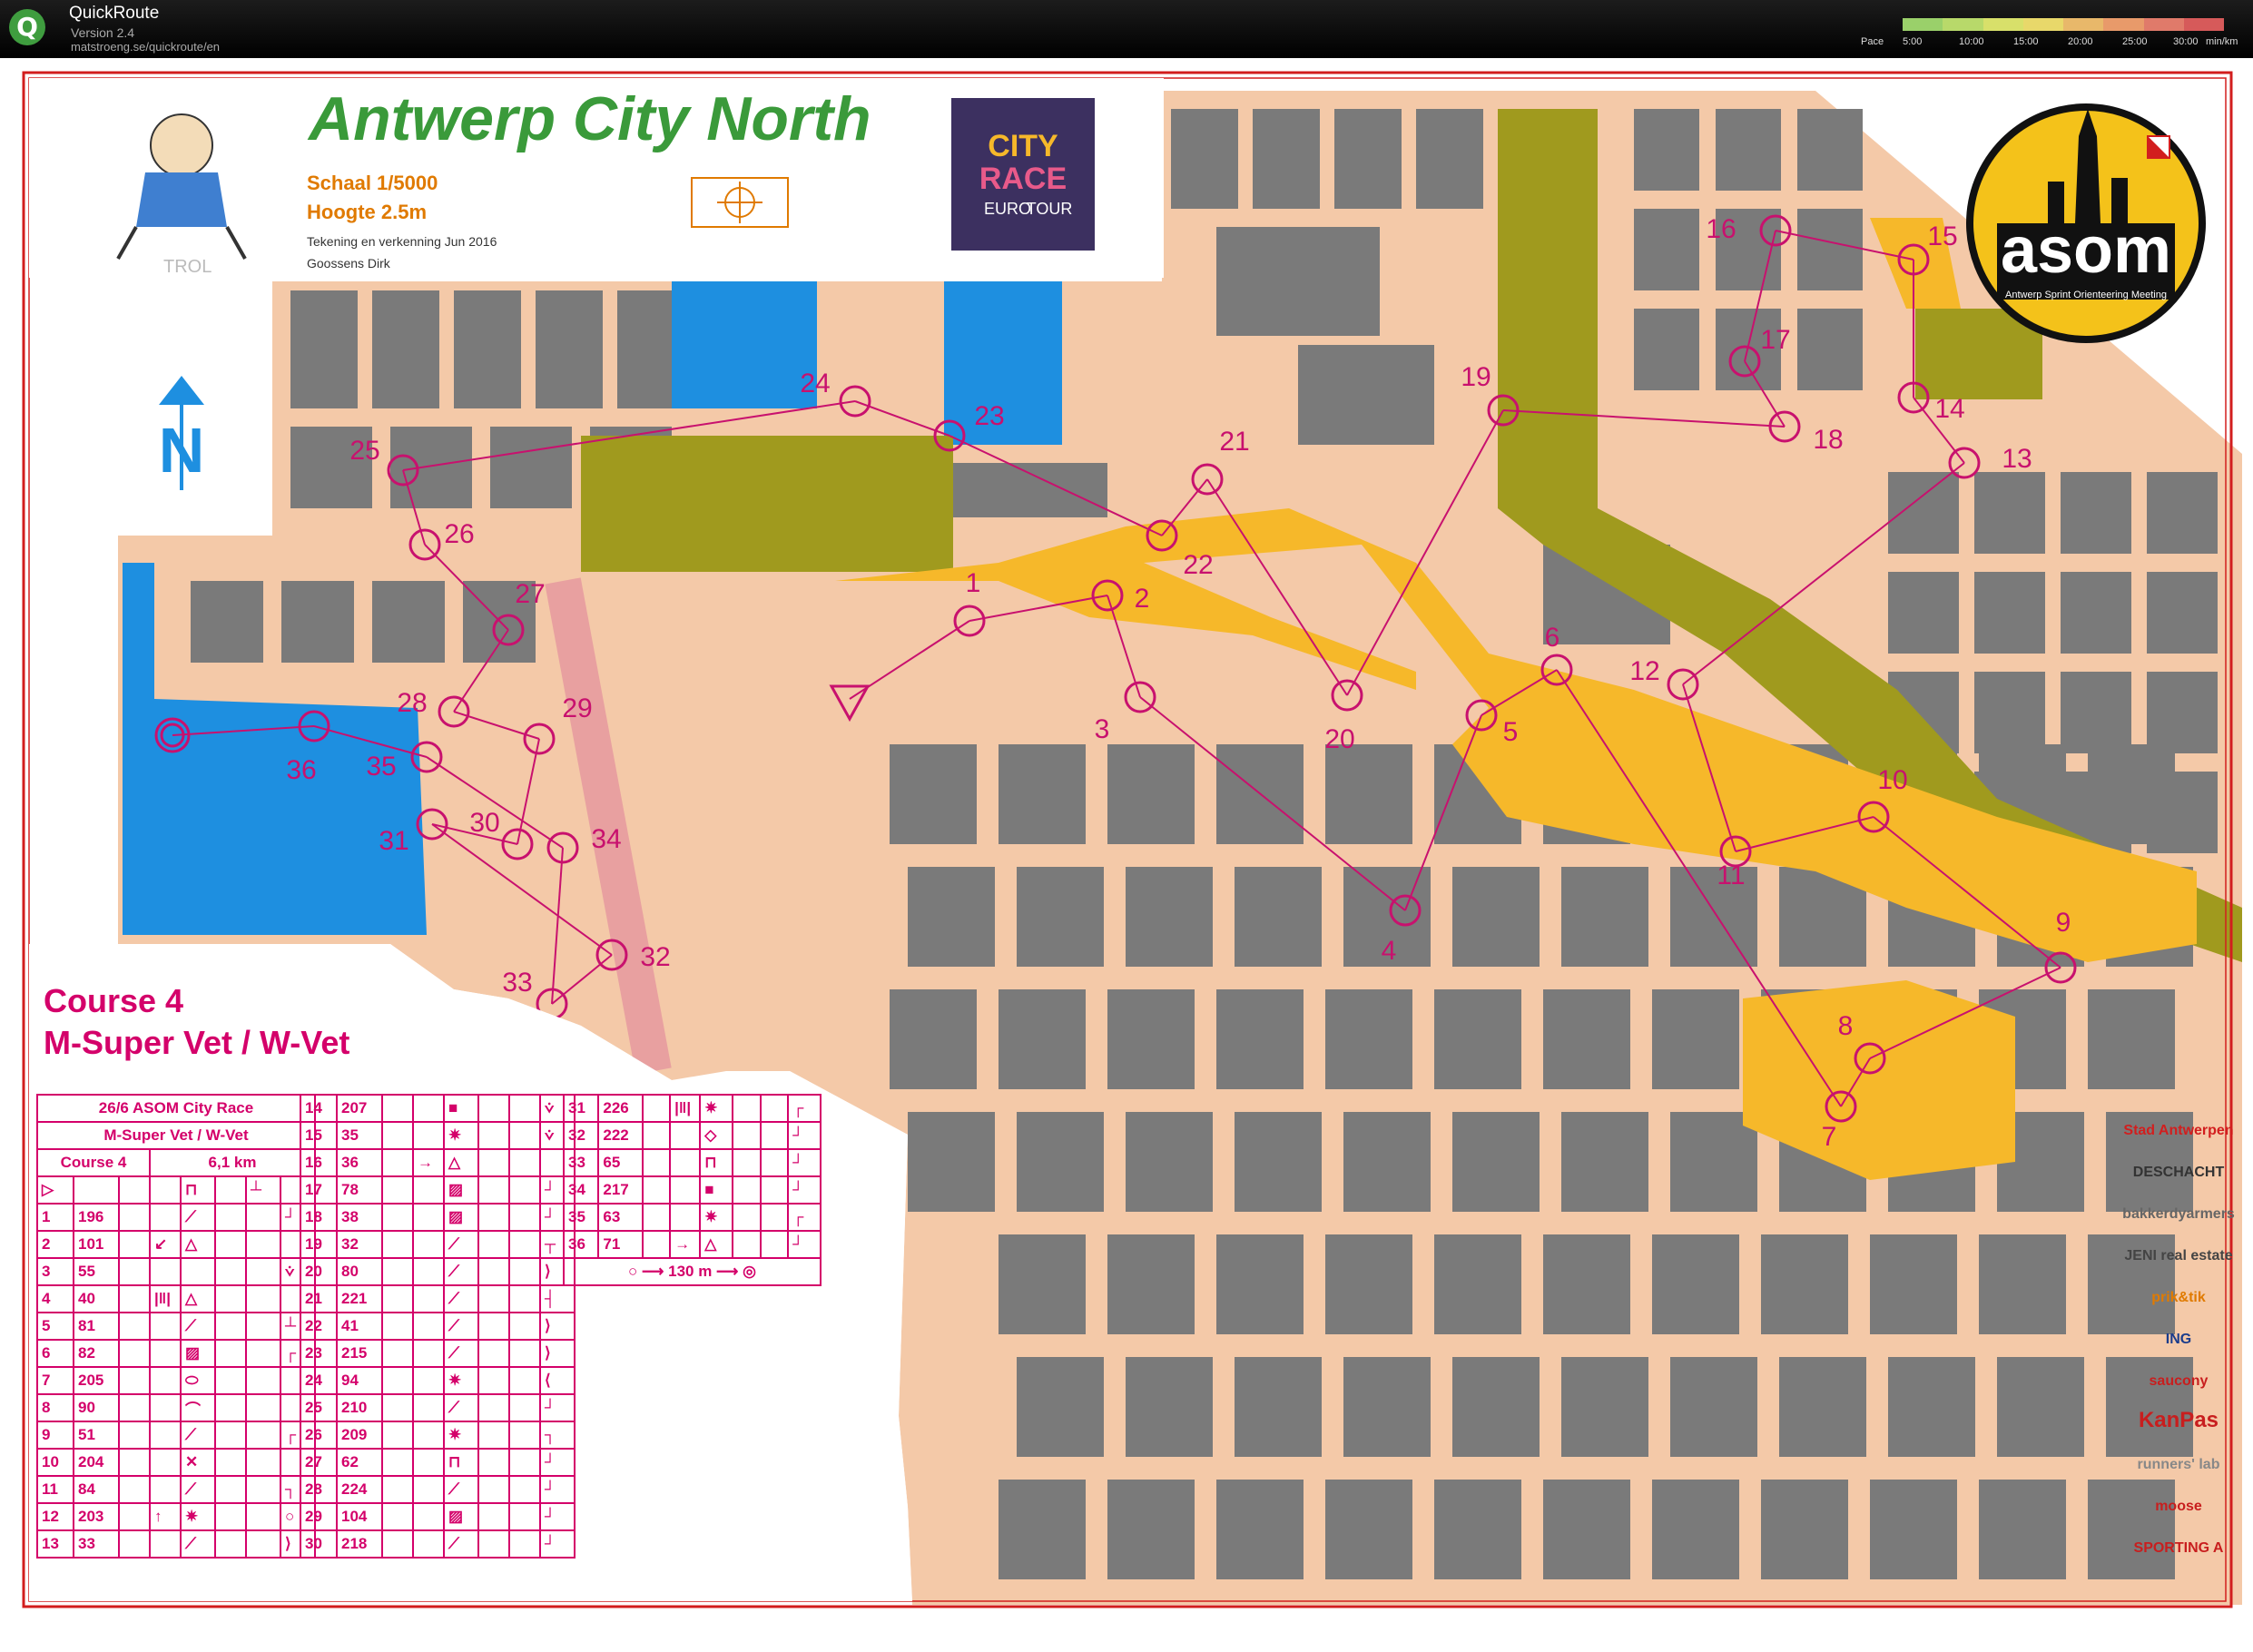  I want to click on desc-class: M-Super Vet / W-Vet, so click(176, 1135).